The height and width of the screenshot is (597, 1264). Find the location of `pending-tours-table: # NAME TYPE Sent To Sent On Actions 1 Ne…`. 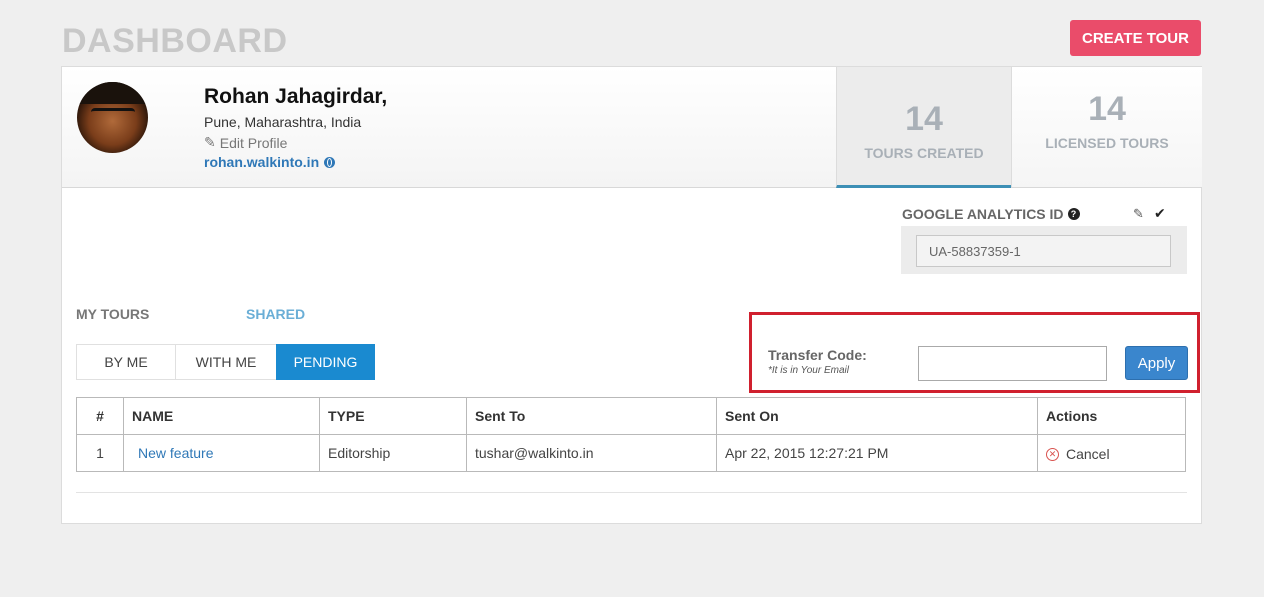

pending-tours-table: # NAME TYPE Sent To Sent On Actions 1 Ne… is located at coordinates (631, 434).